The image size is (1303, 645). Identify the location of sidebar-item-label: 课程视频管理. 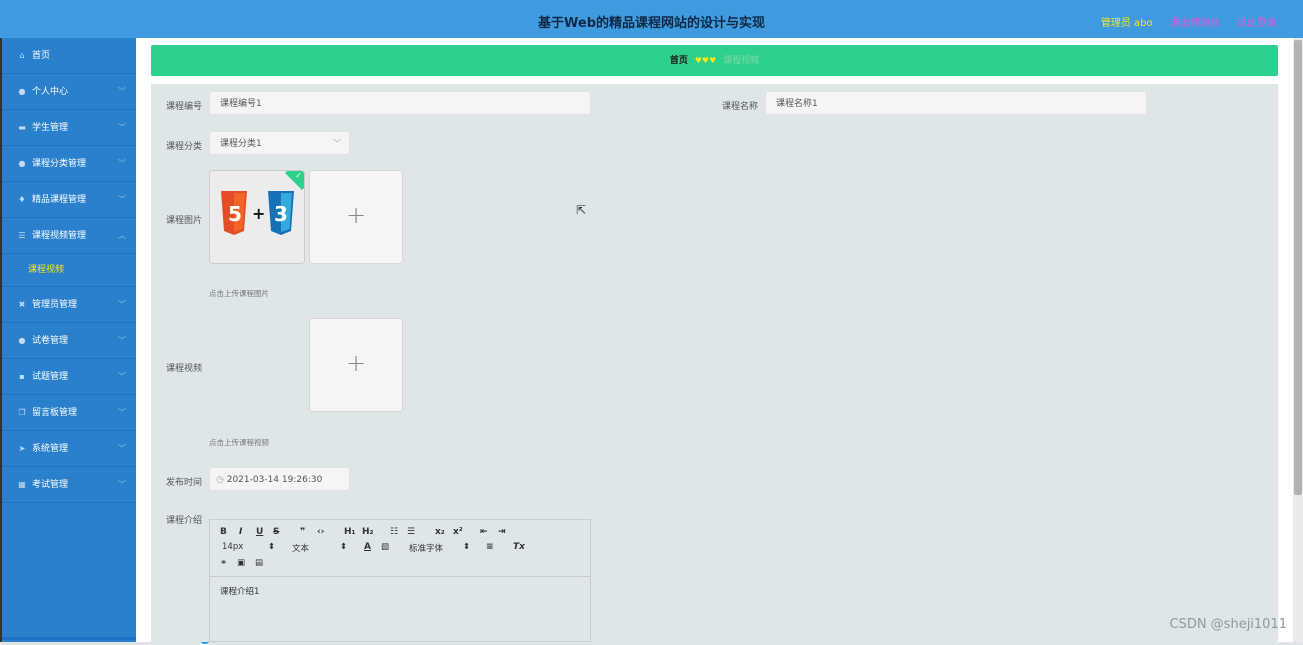
(59, 236).